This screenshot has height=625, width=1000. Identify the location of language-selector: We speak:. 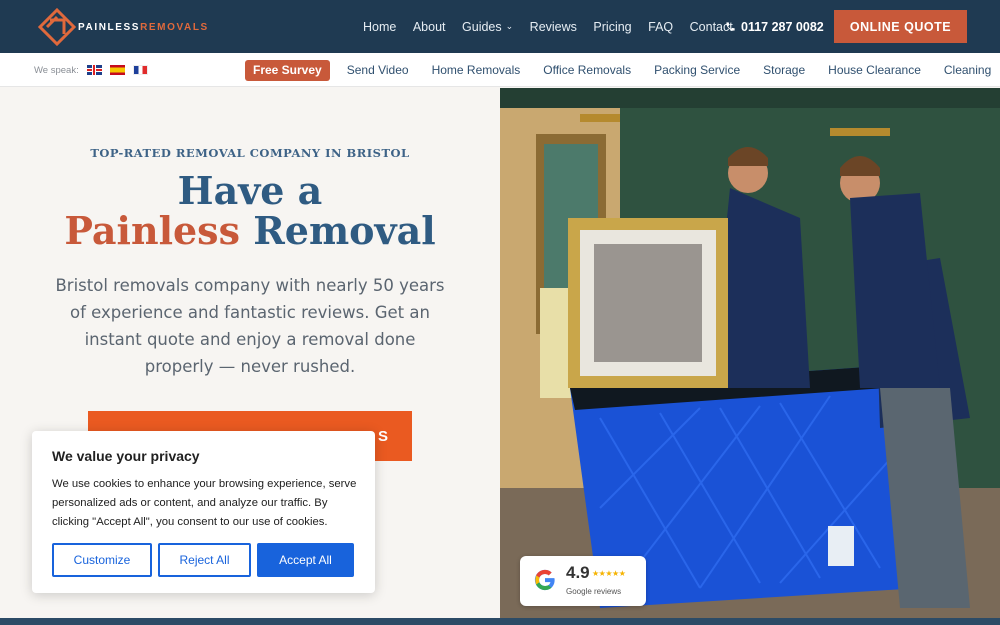
(91, 70).